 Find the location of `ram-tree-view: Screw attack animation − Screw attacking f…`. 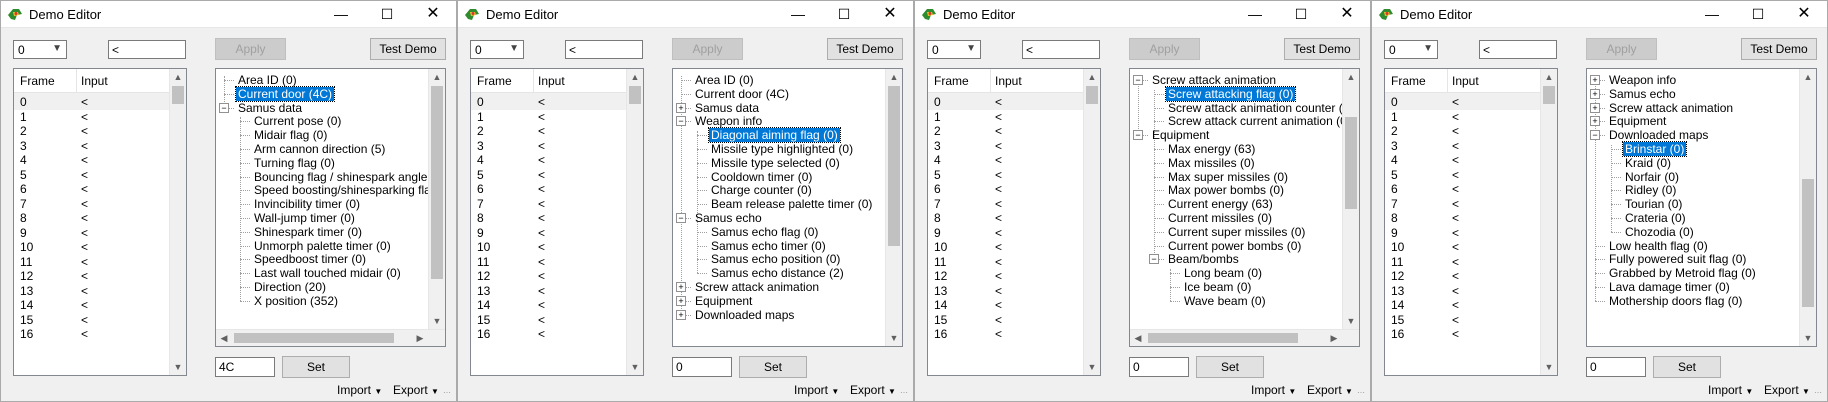

ram-tree-view: Screw attack animation − Screw attacking f… is located at coordinates (1244, 207).